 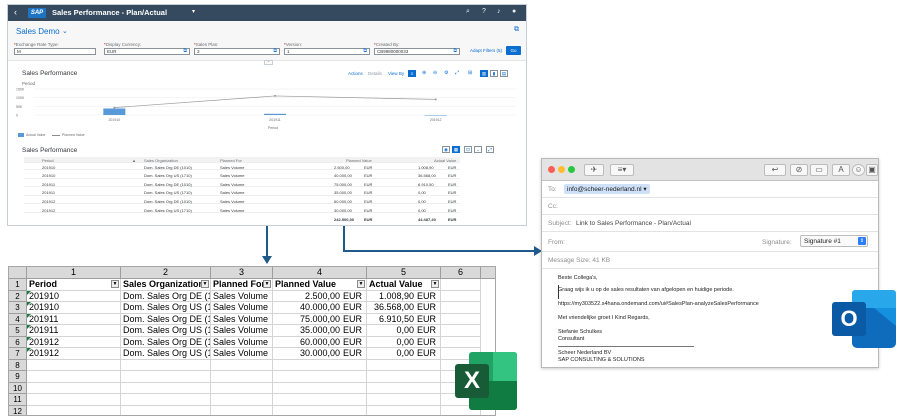 I want to click on export-options-icon: ⌄, so click(x=478, y=149).